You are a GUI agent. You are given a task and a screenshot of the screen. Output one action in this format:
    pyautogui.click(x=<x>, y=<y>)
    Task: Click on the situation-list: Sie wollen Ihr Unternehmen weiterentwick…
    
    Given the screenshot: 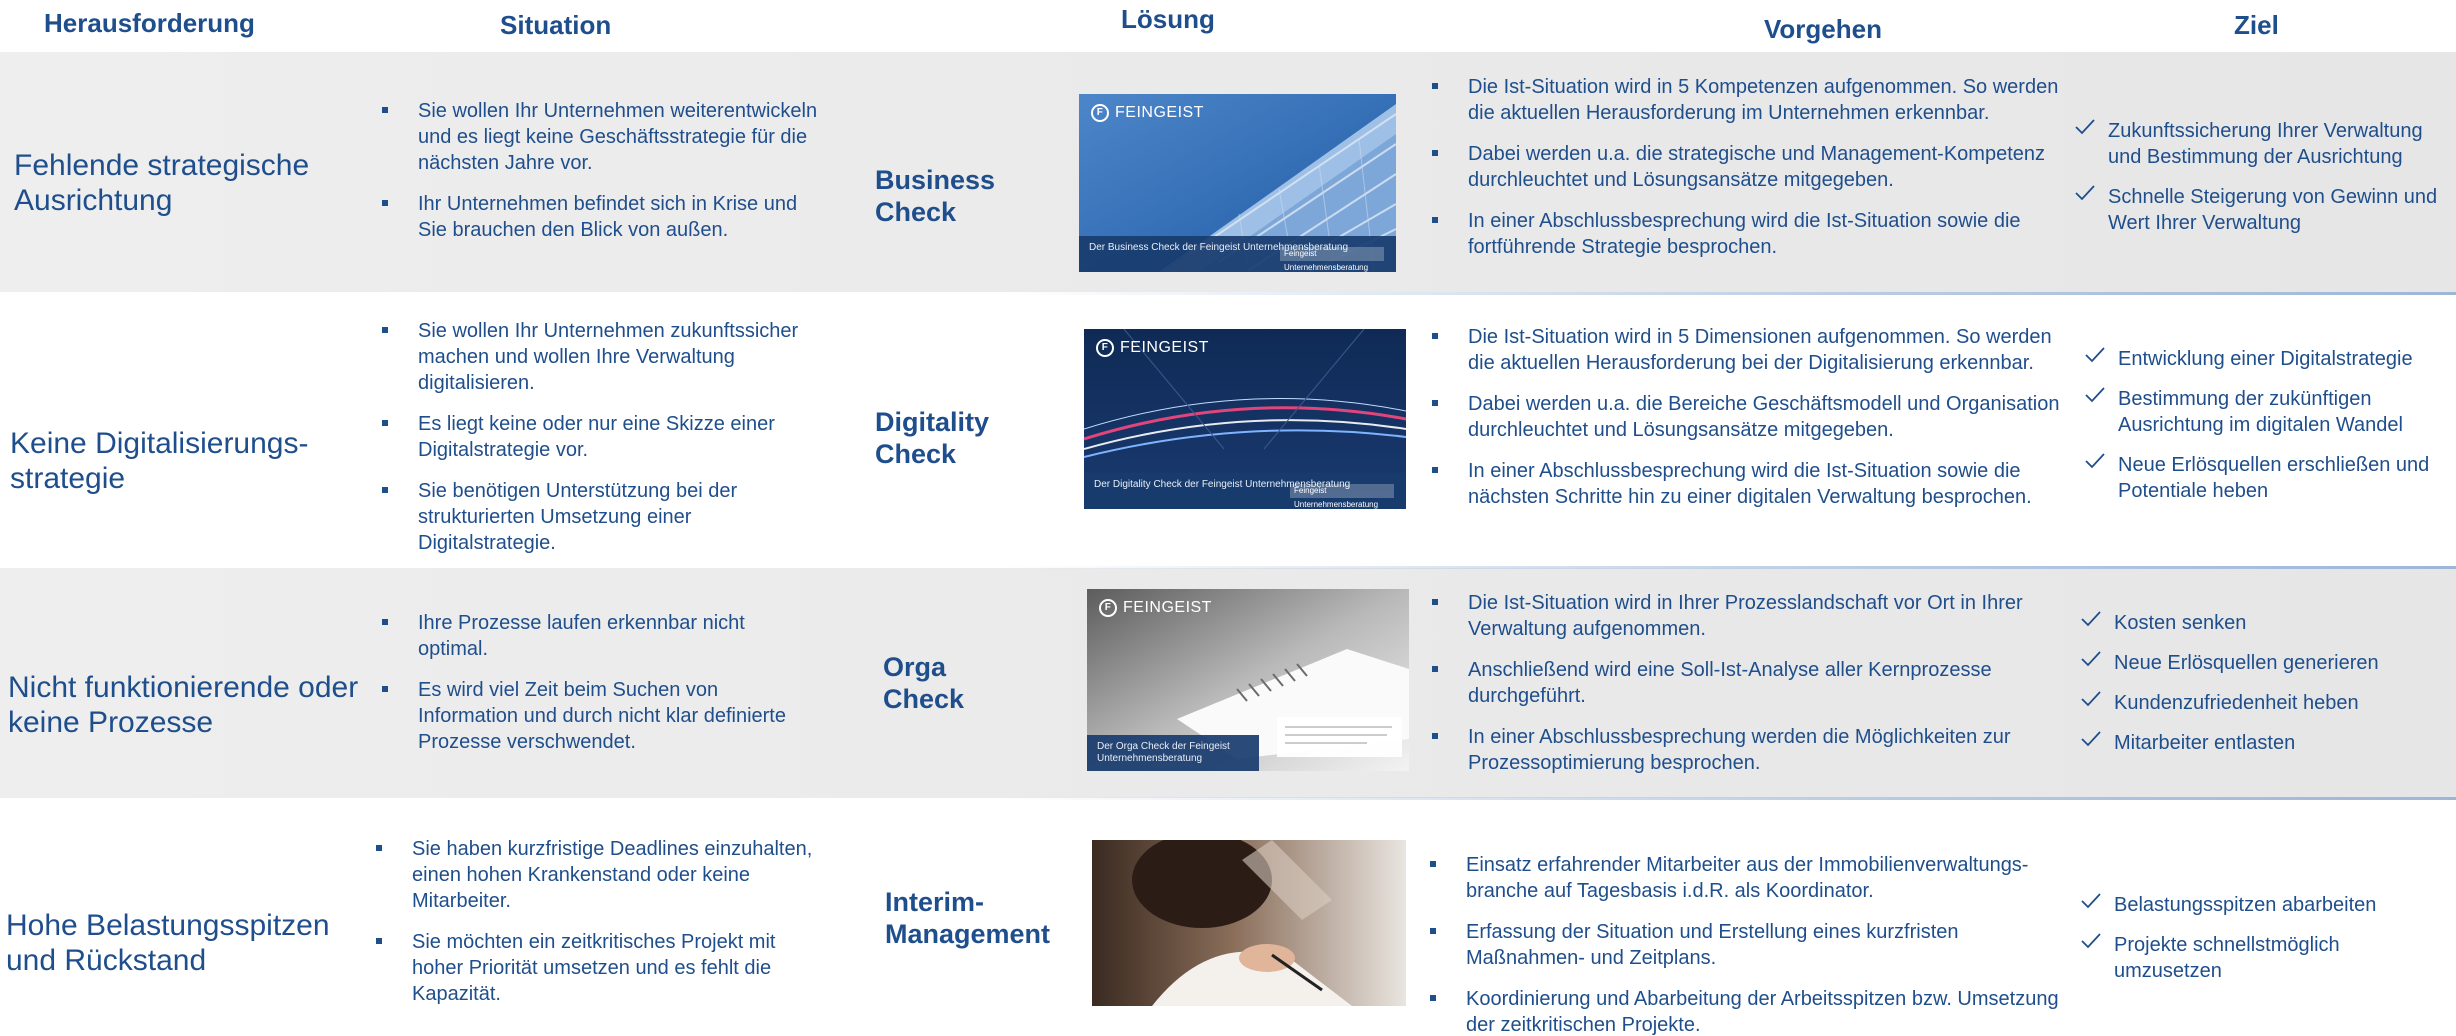 What is the action you would take?
    pyautogui.click(x=600, y=178)
    